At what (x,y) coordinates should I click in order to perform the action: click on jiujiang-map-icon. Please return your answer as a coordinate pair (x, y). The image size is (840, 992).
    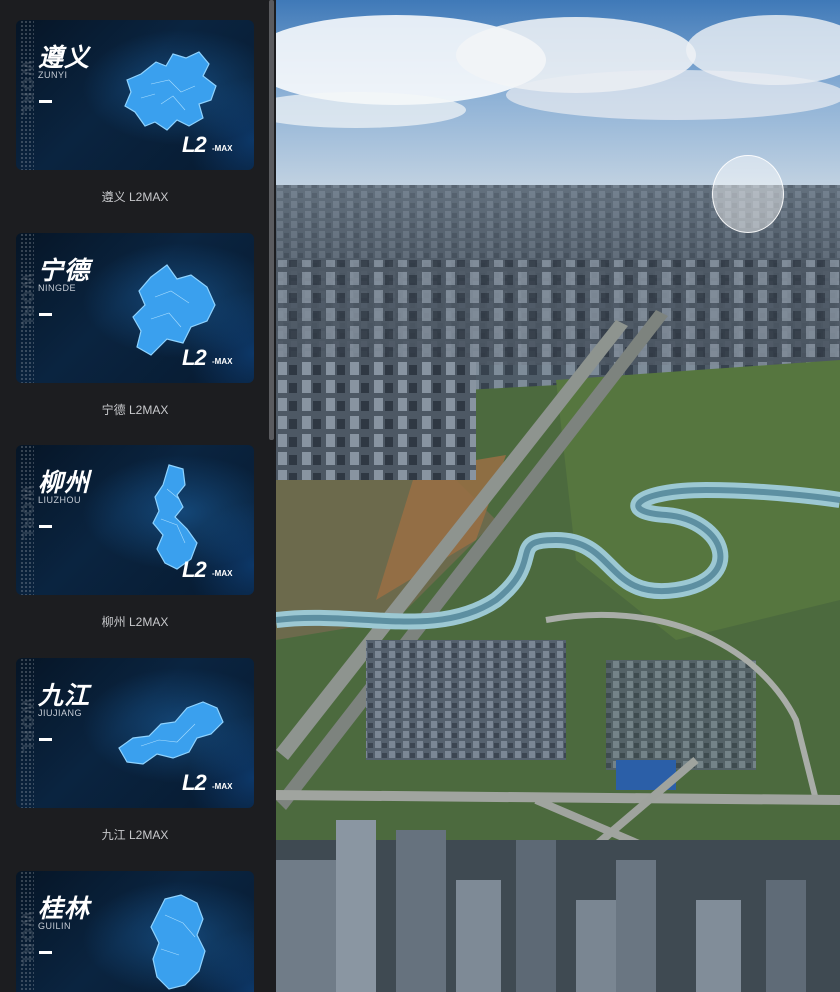
    Looking at the image, I should click on (171, 733).